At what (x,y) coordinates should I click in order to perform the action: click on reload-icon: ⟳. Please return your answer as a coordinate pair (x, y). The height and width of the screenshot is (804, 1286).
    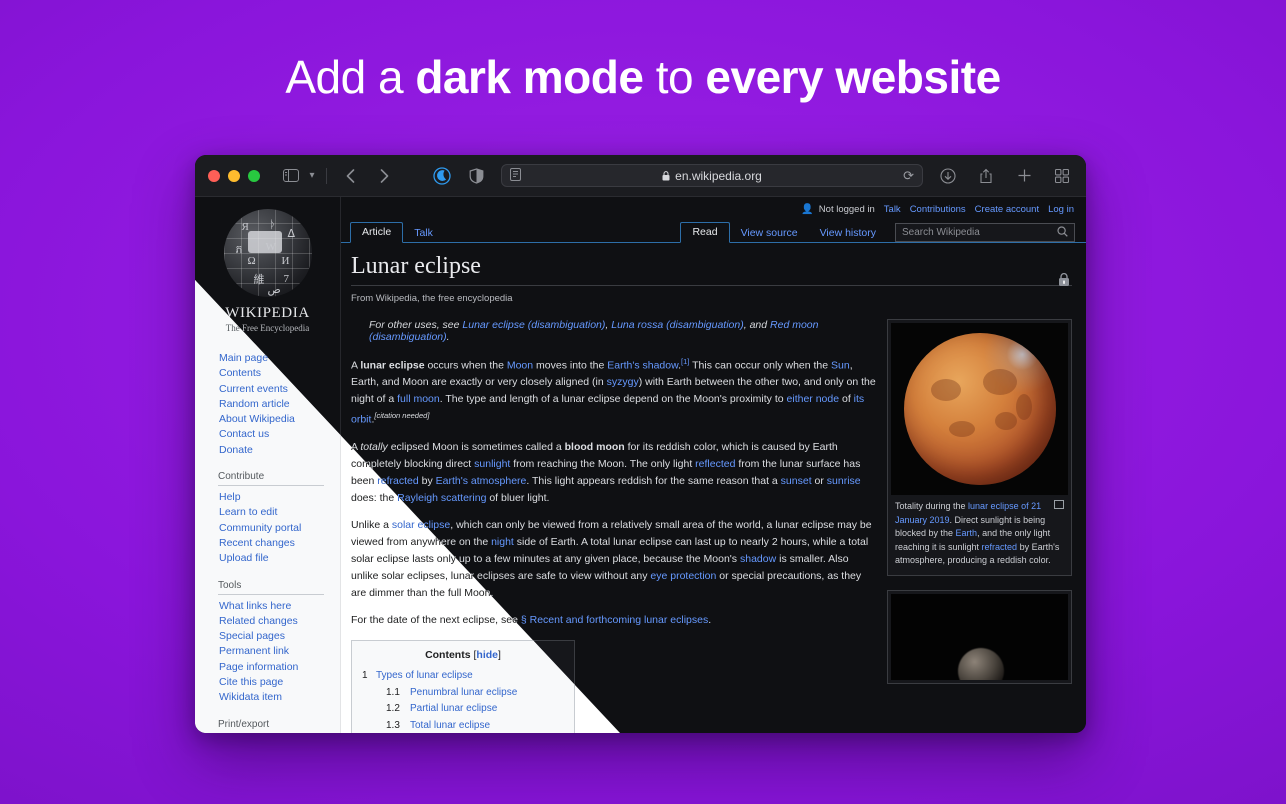
    Looking at the image, I should click on (908, 176).